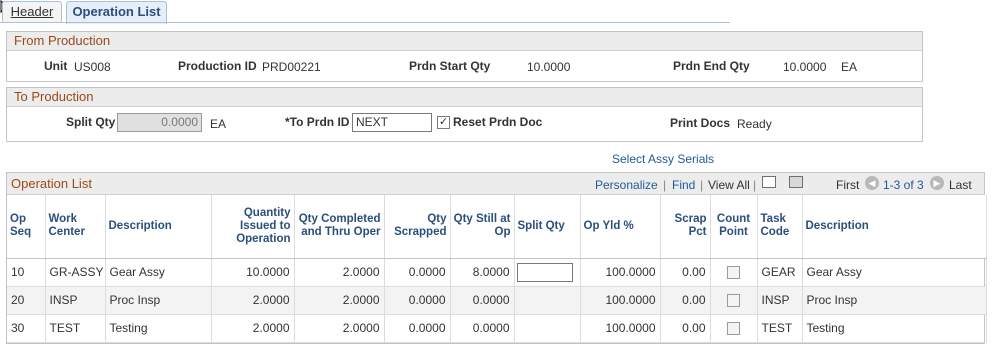  What do you see at coordinates (91, 122) in the screenshot?
I see `split-qty-label: Split Qty` at bounding box center [91, 122].